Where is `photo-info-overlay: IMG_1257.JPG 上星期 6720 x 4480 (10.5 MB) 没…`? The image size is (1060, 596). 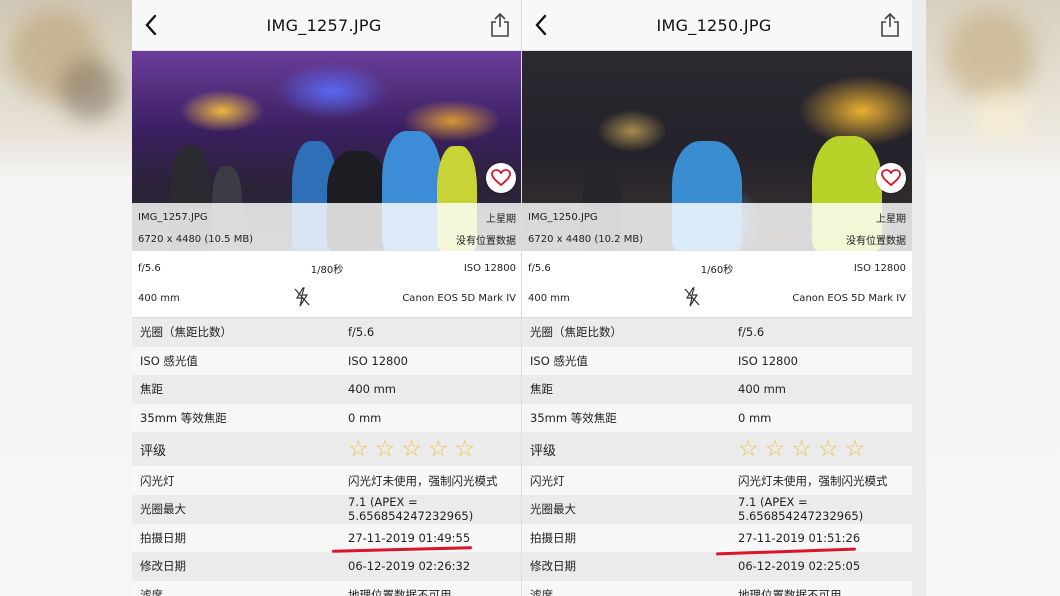 photo-info-overlay: IMG_1257.JPG 上星期 6720 x 4480 (10.5 MB) 没… is located at coordinates (327, 227).